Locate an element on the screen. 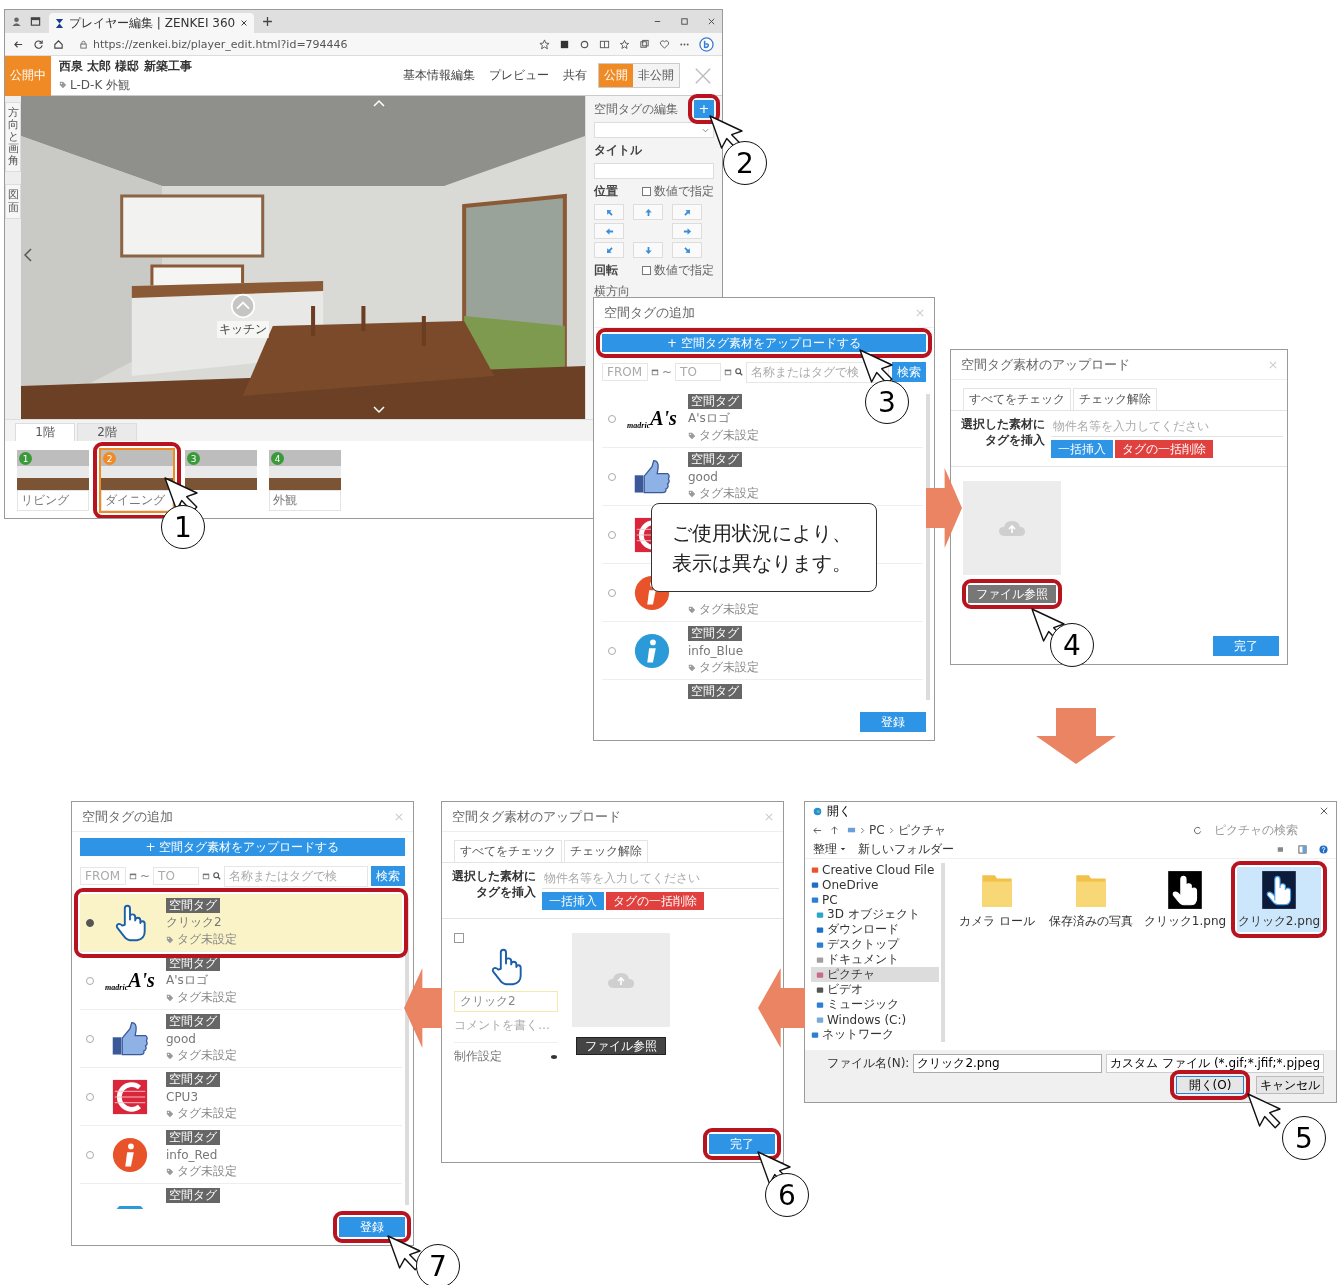 This screenshot has width=1341, height=1285. star-icon is located at coordinates (544, 44).